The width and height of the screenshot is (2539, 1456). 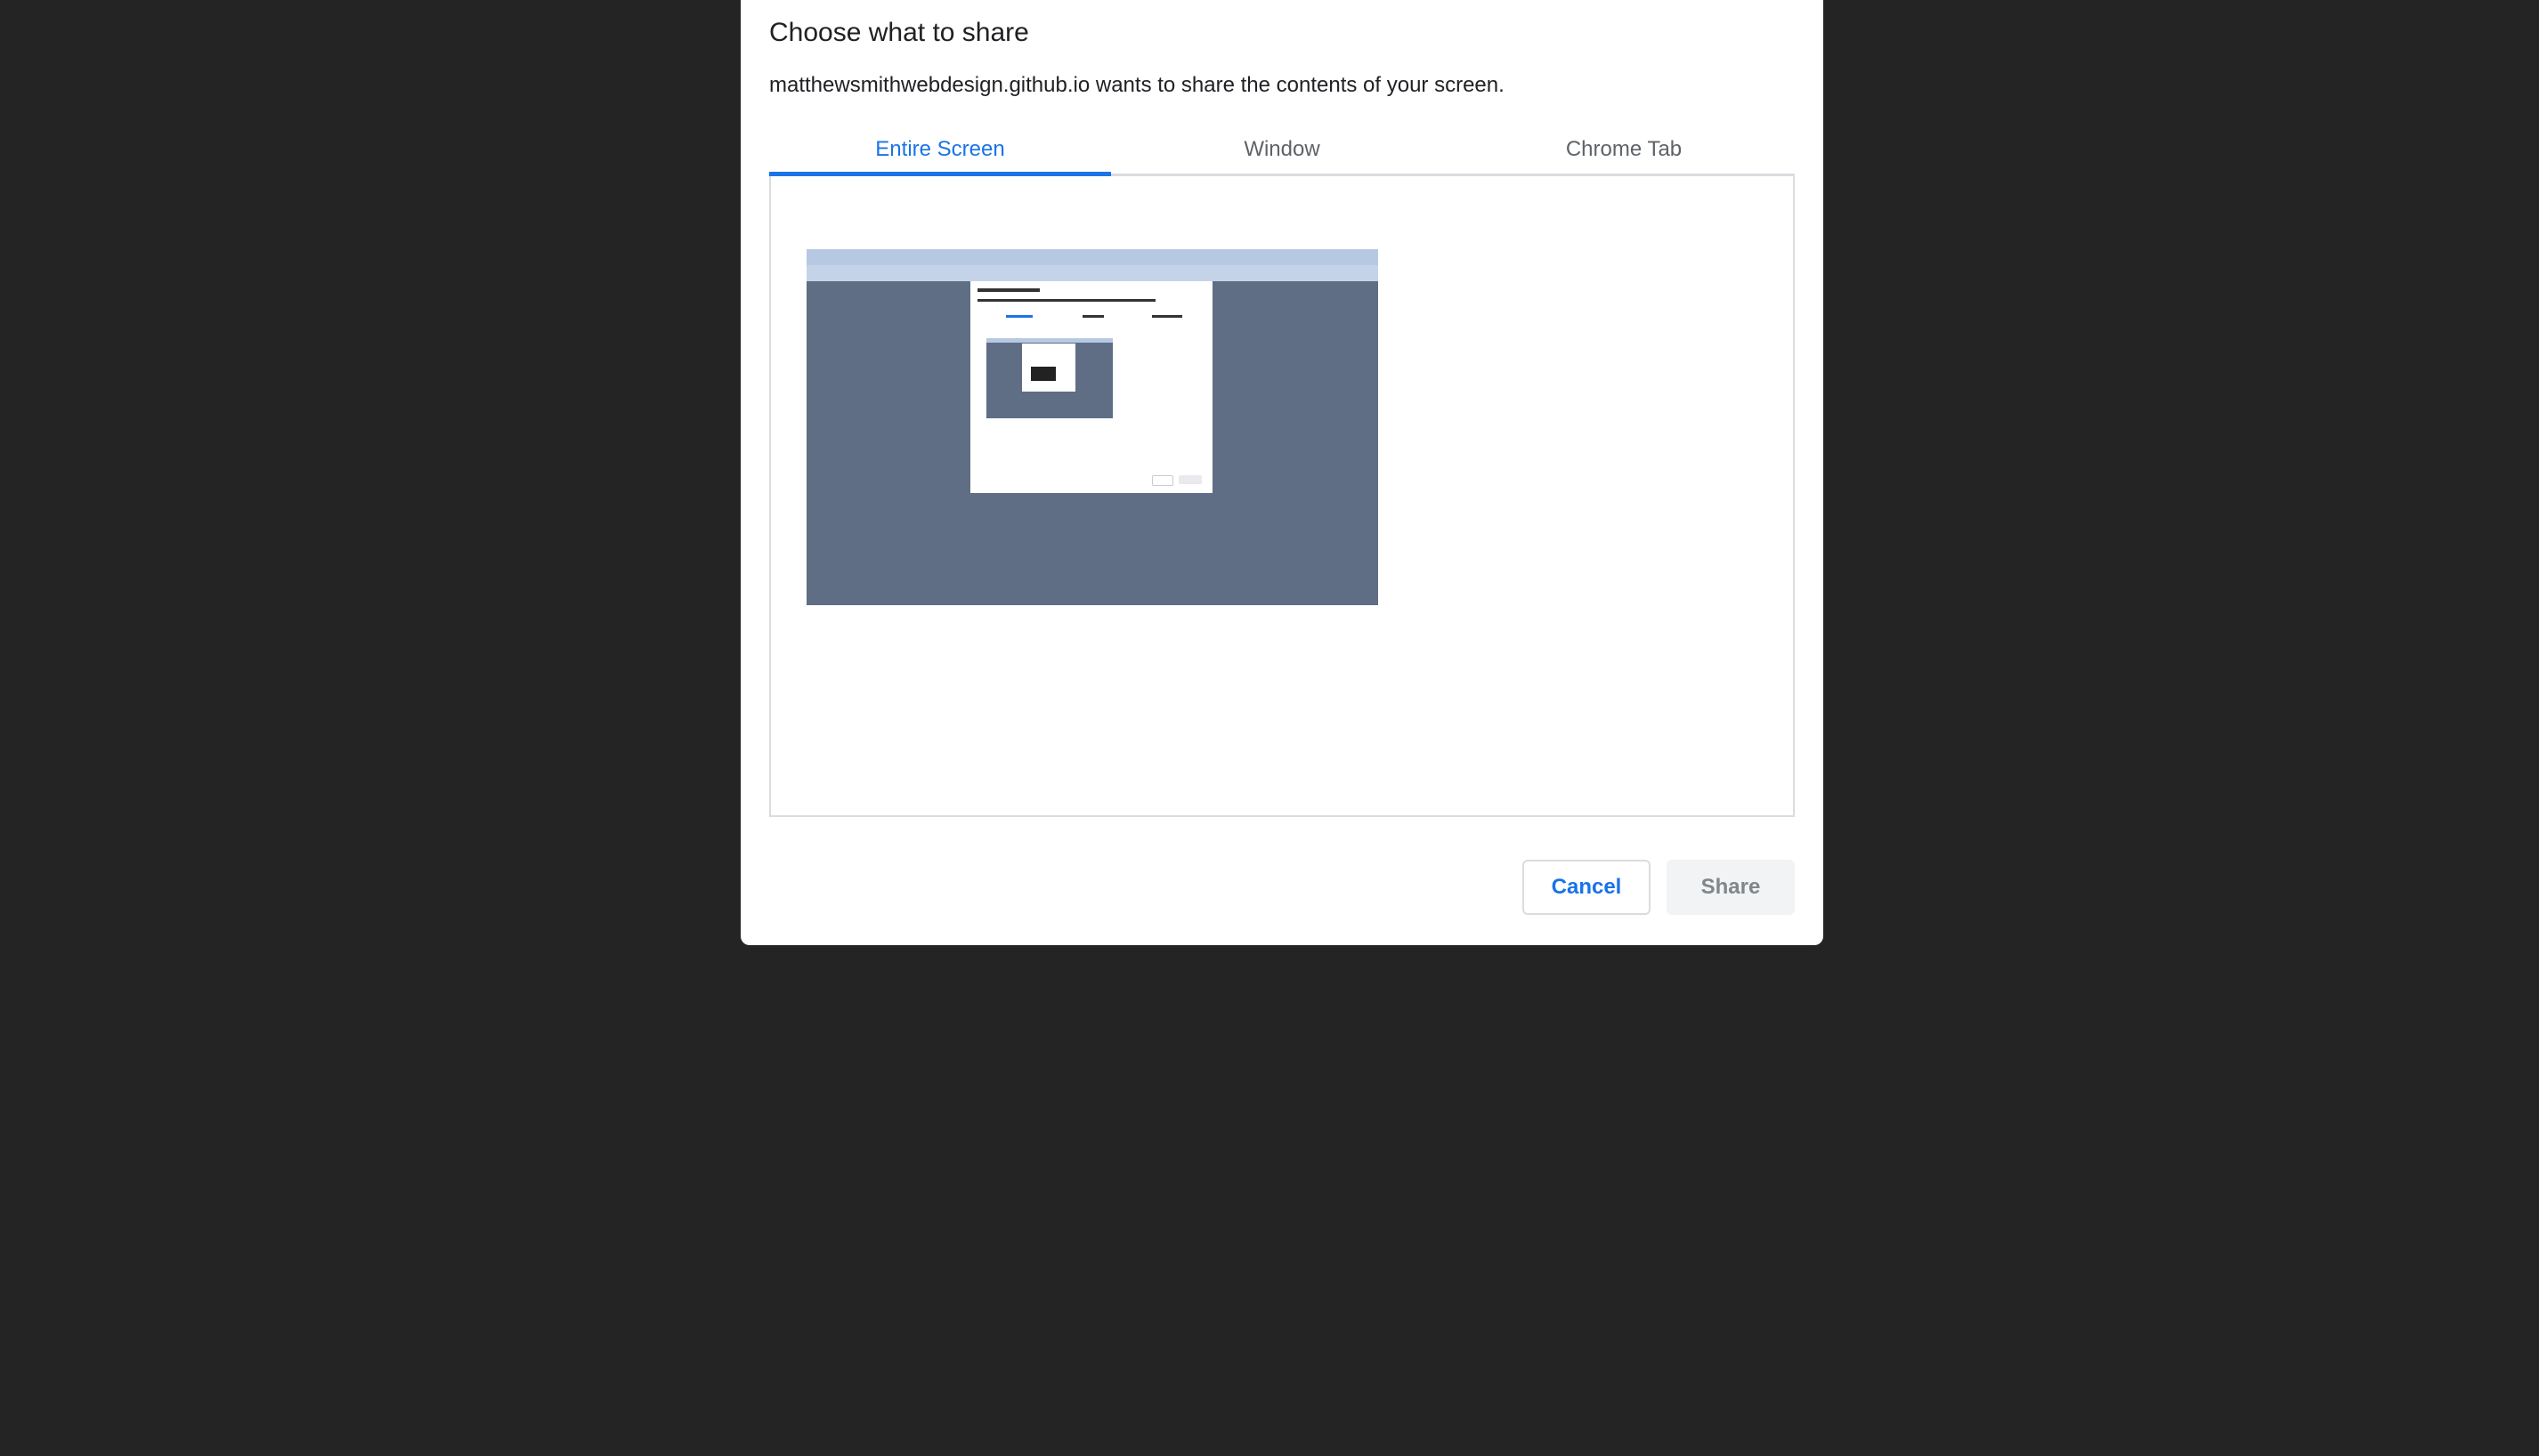 I want to click on thumbnail-nested-dialog, so click(x=1048, y=368).